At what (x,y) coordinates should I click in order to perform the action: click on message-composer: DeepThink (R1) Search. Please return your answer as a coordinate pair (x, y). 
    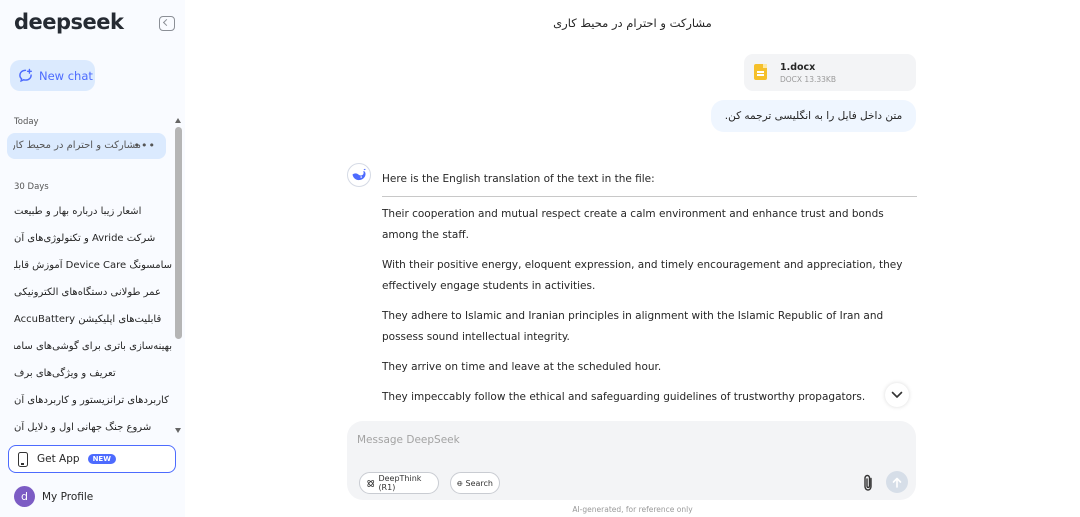
    Looking at the image, I should click on (631, 460).